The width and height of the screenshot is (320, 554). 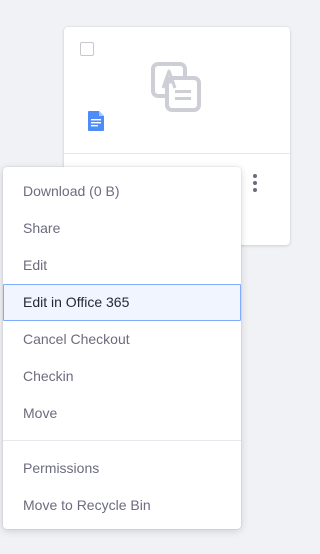 What do you see at coordinates (255, 183) in the screenshot?
I see `ellipsis-v-icon` at bounding box center [255, 183].